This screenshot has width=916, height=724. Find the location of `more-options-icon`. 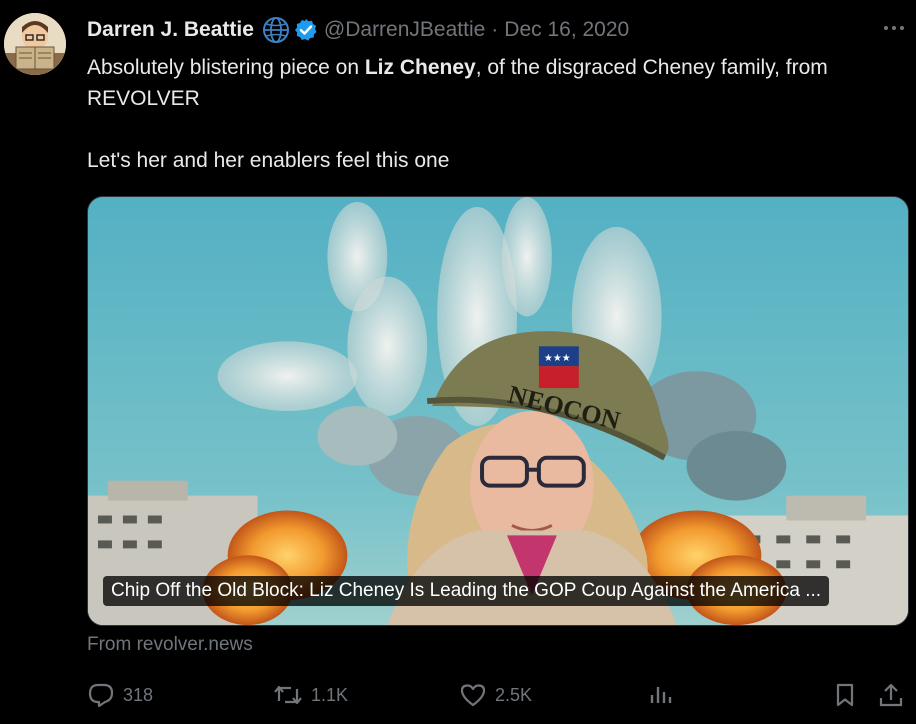

more-options-icon is located at coordinates (894, 28).